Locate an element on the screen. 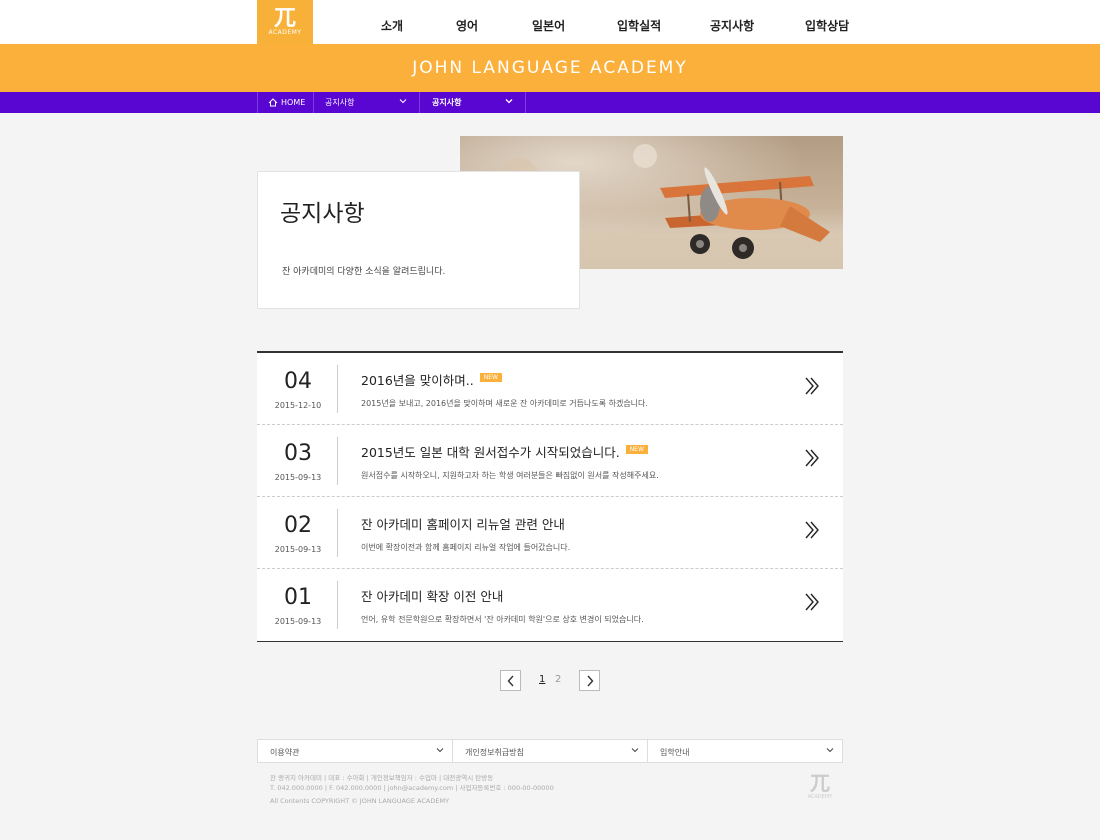 Image resolution: width=1100 pixels, height=840 pixels. privacy-select-label: 개인정보취급방침 is located at coordinates (494, 752).